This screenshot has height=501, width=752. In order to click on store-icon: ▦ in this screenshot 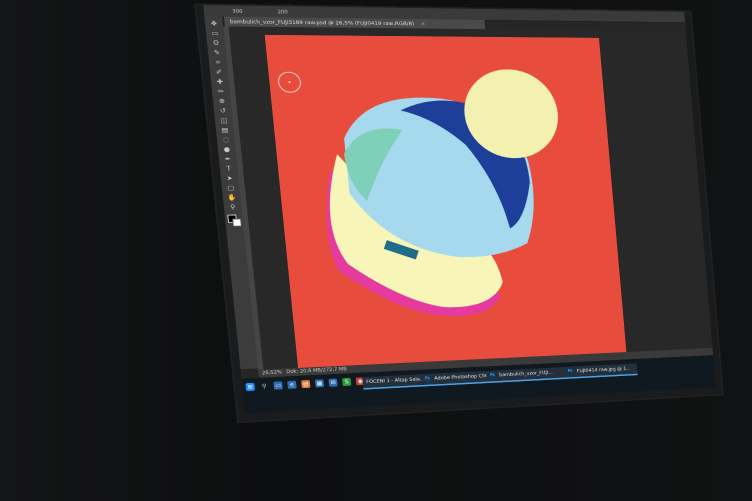, I will do `click(319, 383)`.